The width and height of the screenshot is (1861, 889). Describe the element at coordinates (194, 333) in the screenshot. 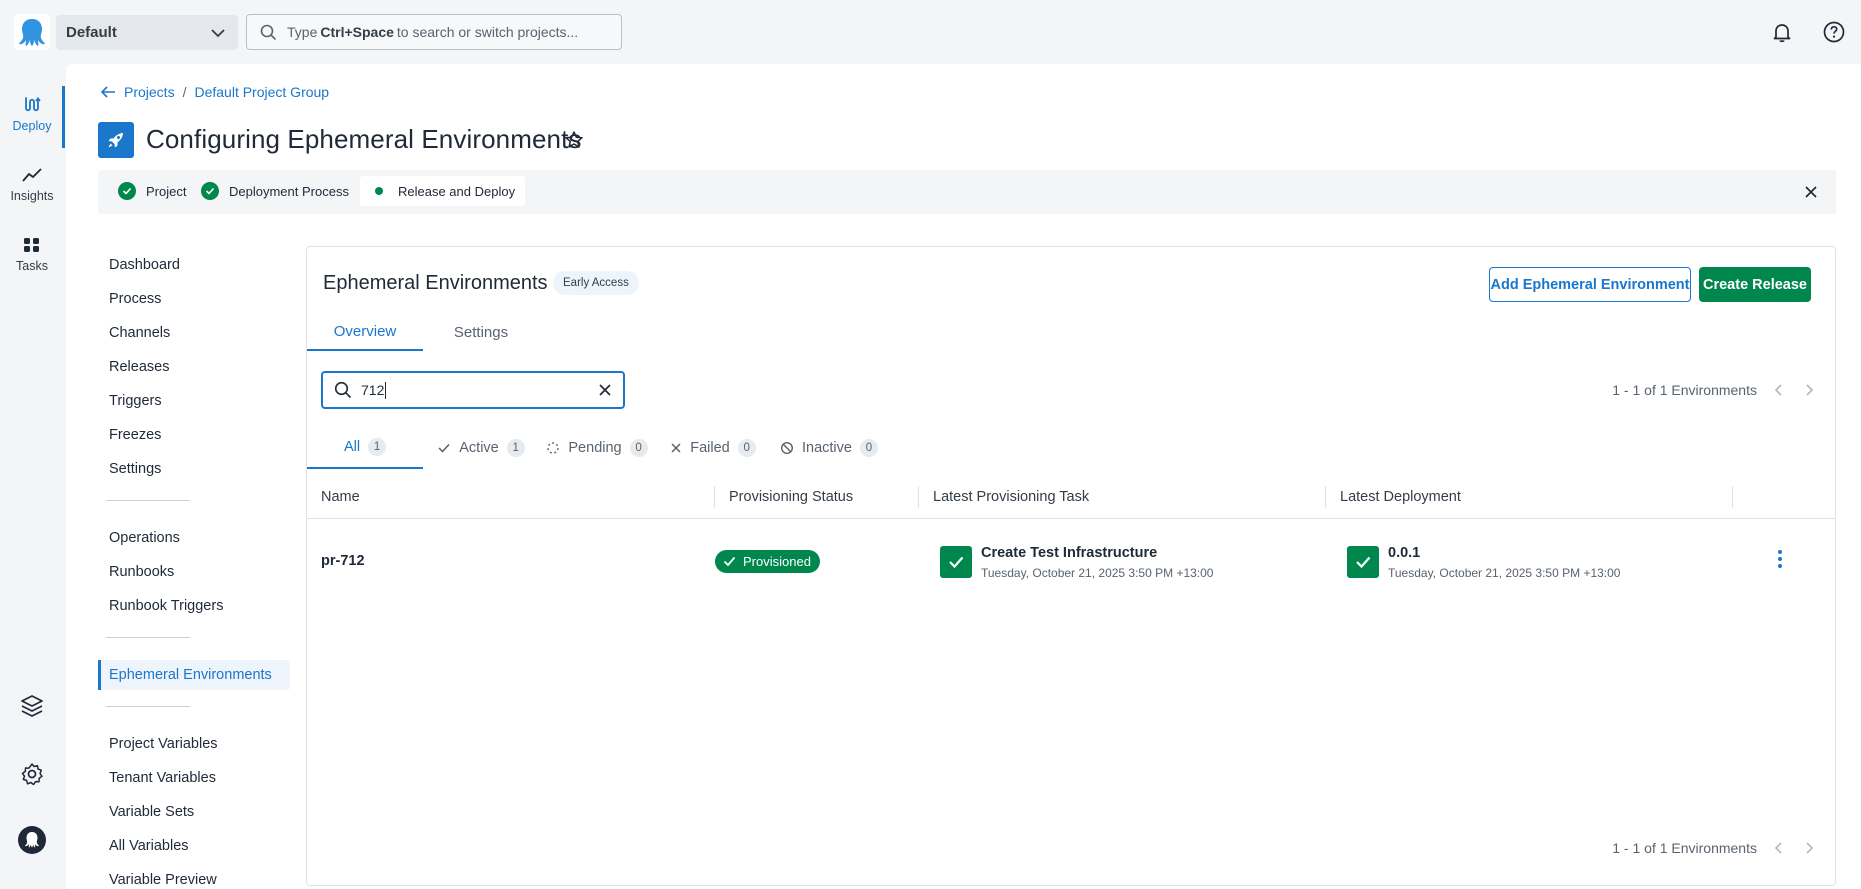

I see `nav-channels: Channels` at that location.